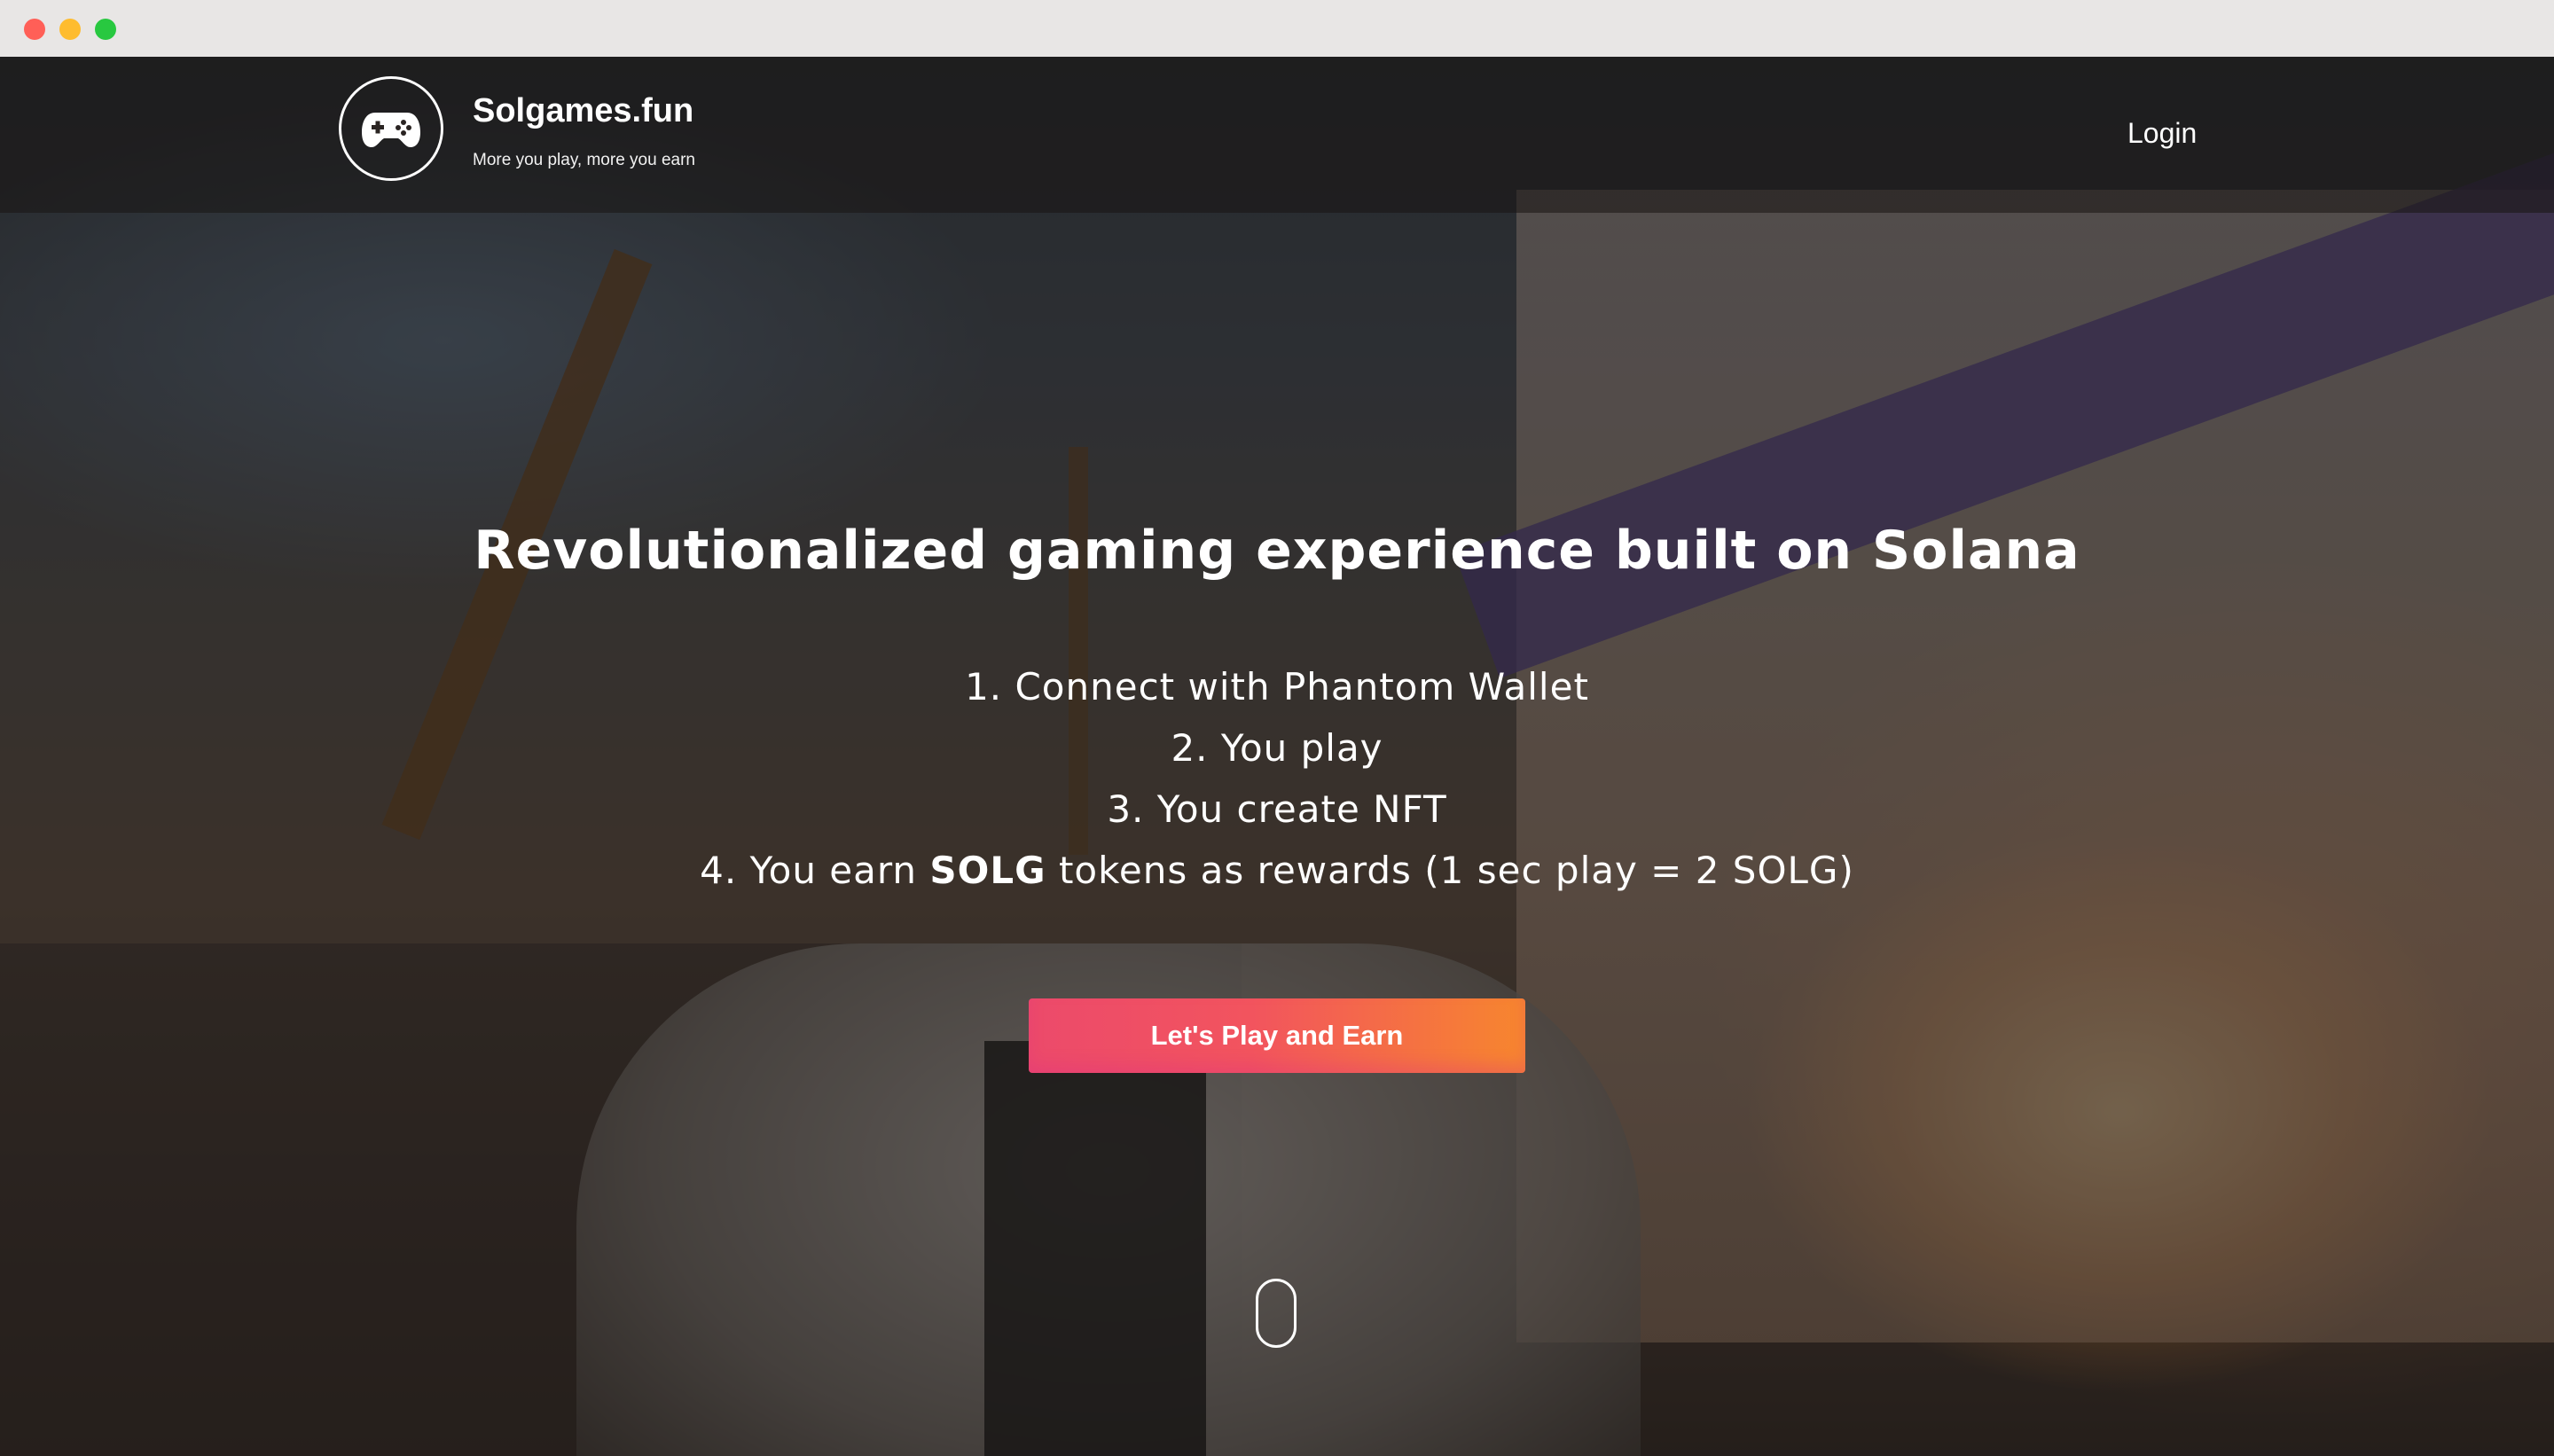 The image size is (2554, 1456). What do you see at coordinates (70, 29) in the screenshot?
I see `minimize-window-button` at bounding box center [70, 29].